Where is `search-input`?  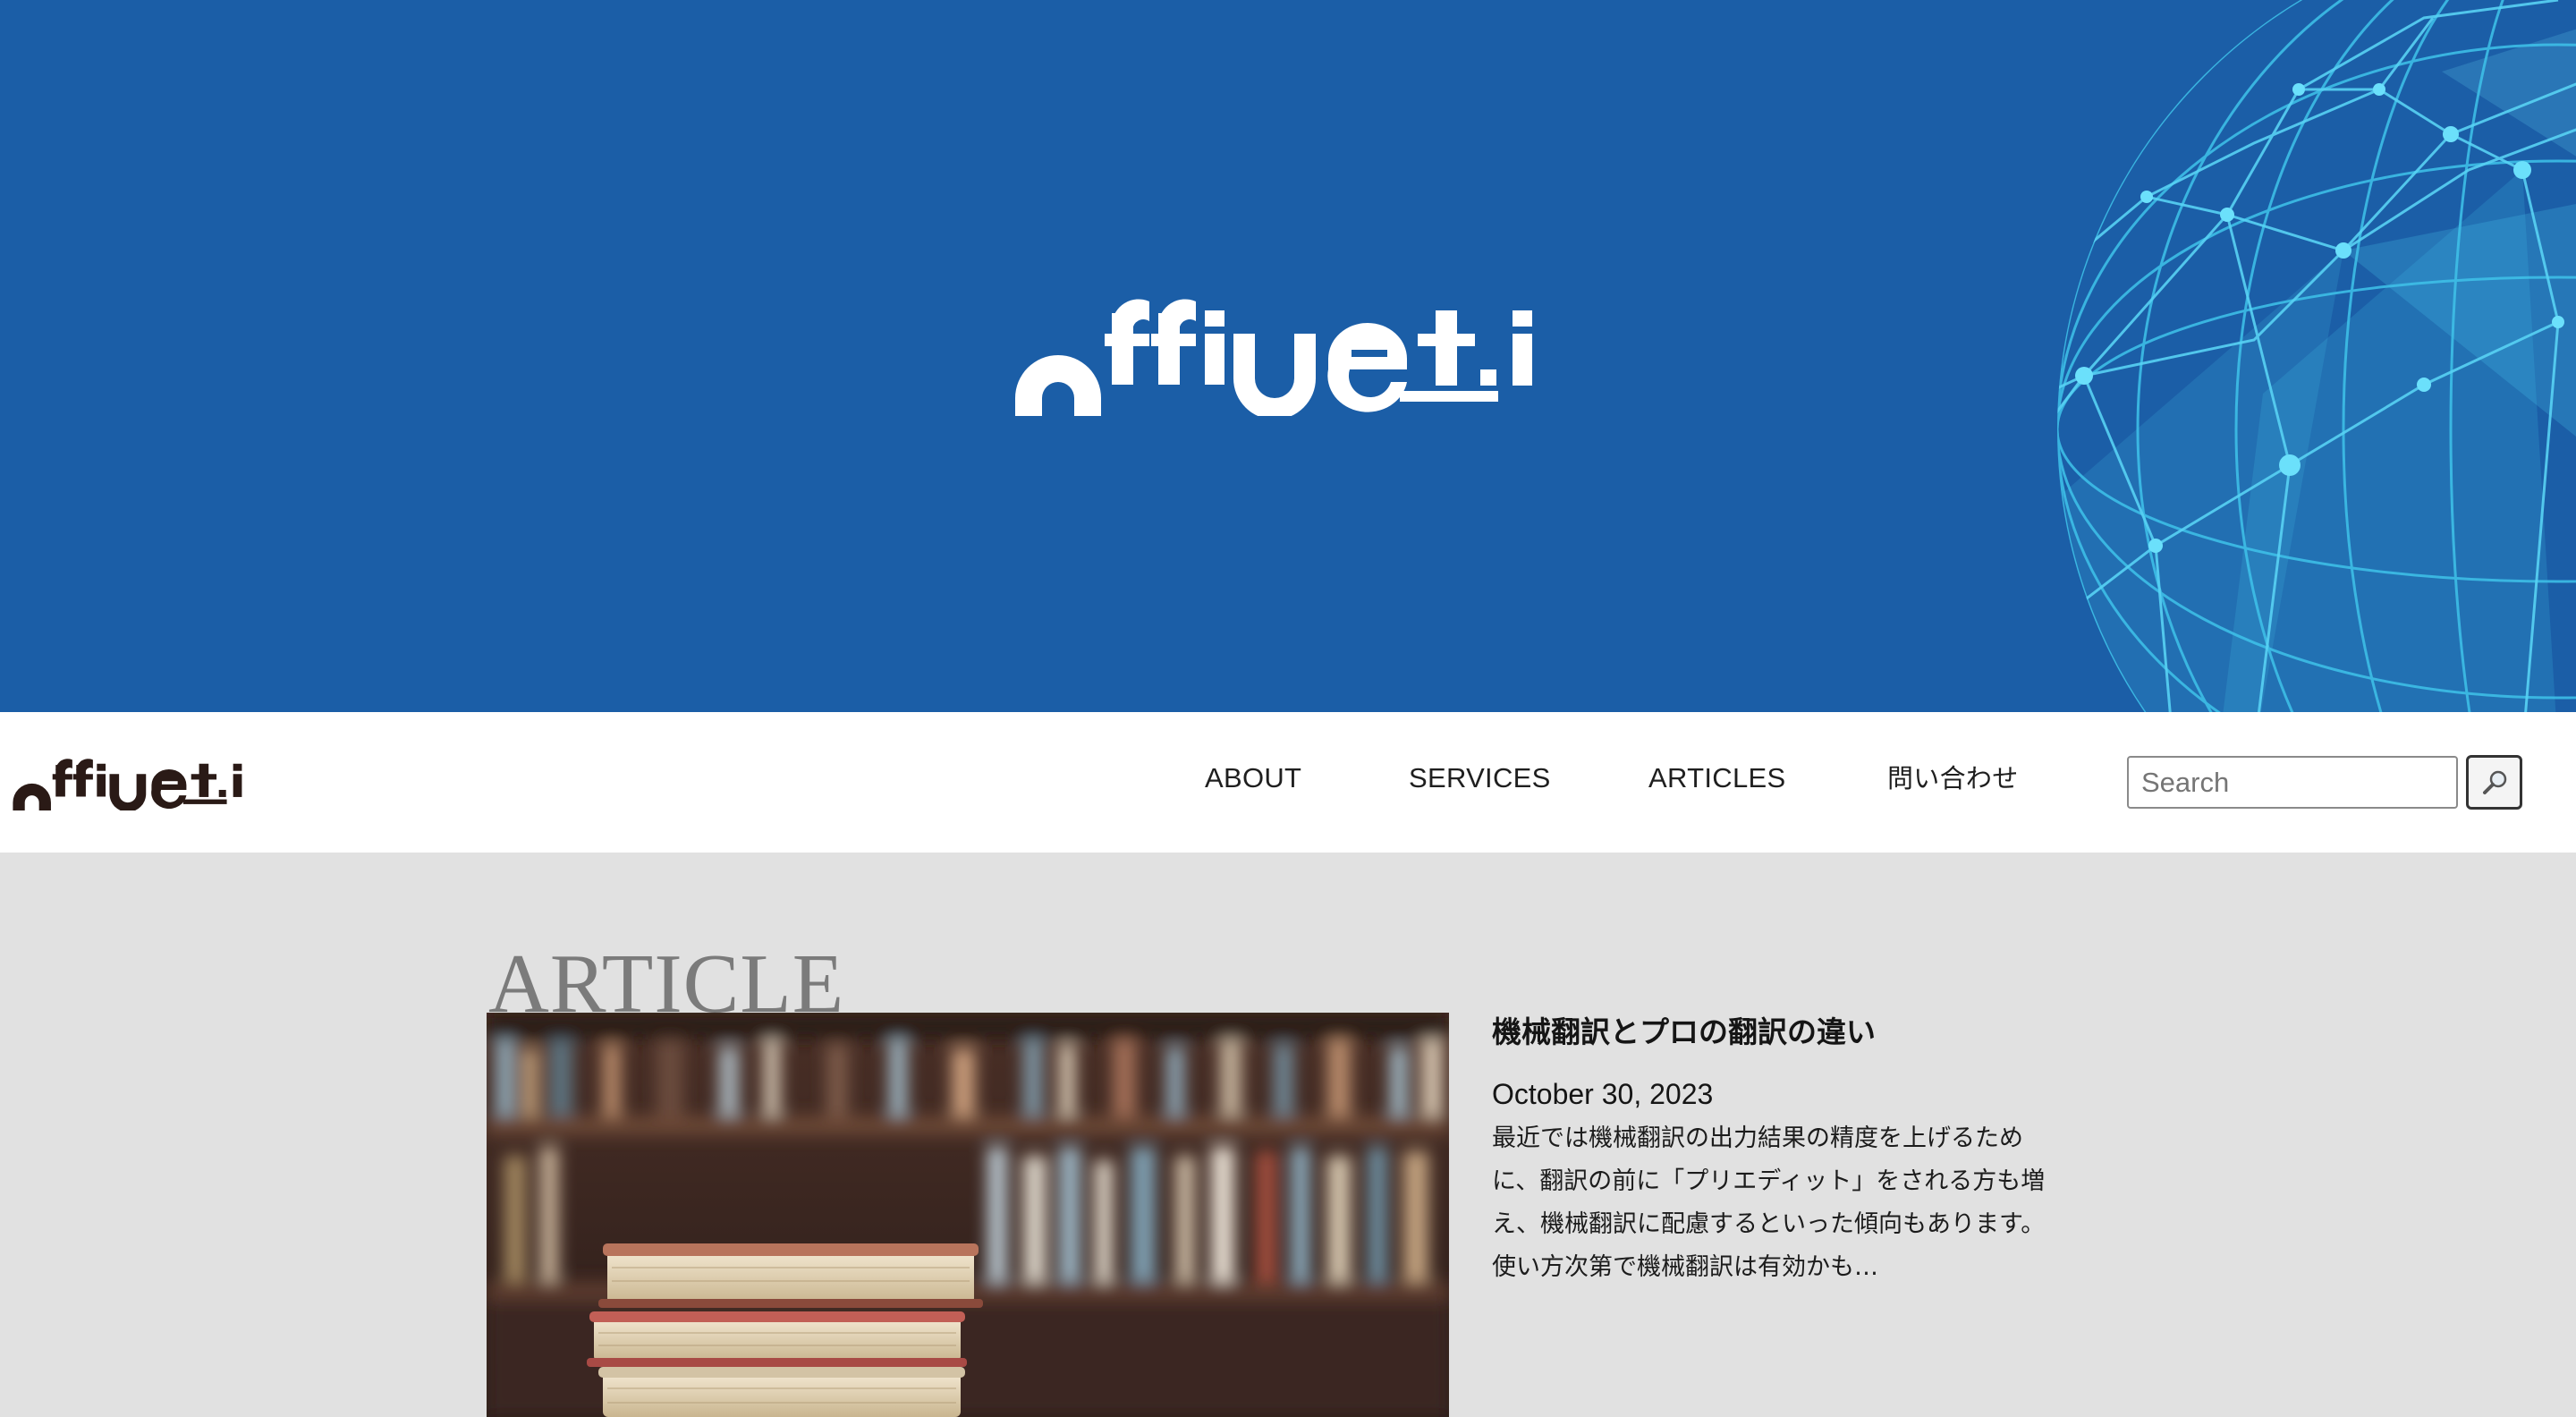 search-input is located at coordinates (2292, 783).